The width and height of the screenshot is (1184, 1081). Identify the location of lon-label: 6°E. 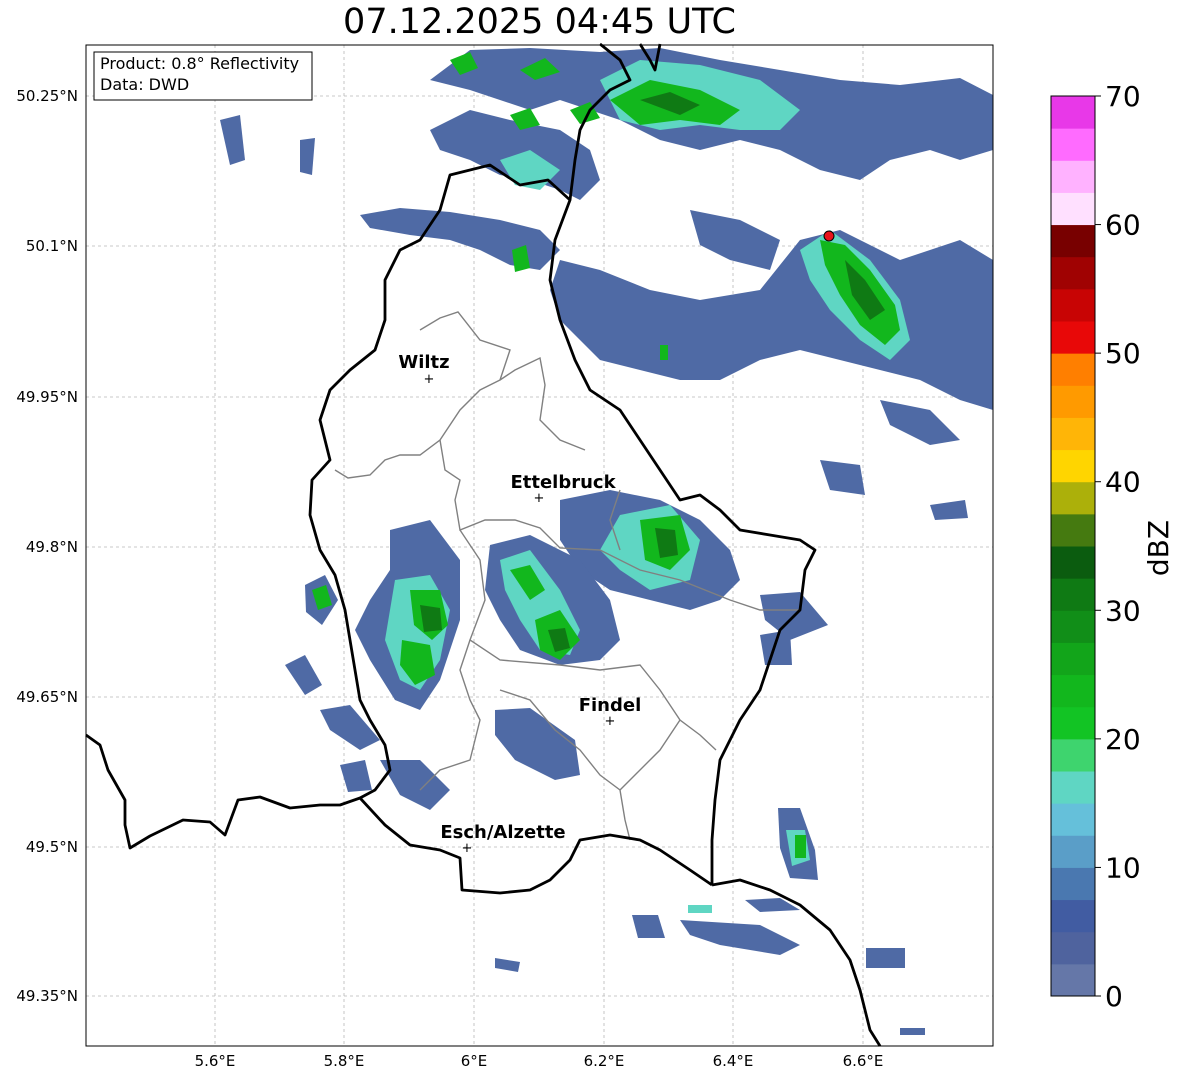
(474, 1061).